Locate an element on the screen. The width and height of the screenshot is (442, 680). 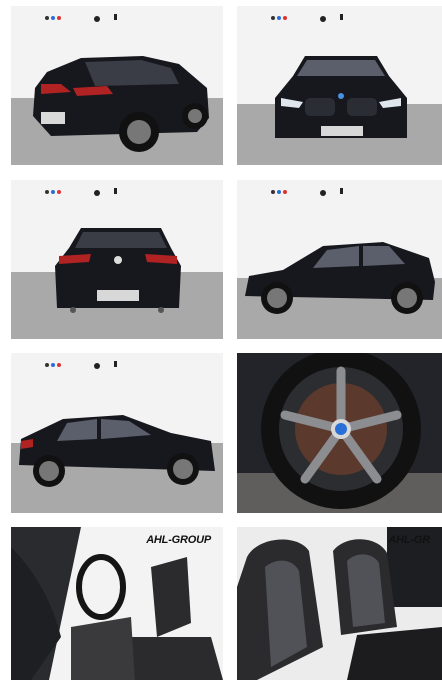
interior-seats-photo is located at coordinates (339, 603).